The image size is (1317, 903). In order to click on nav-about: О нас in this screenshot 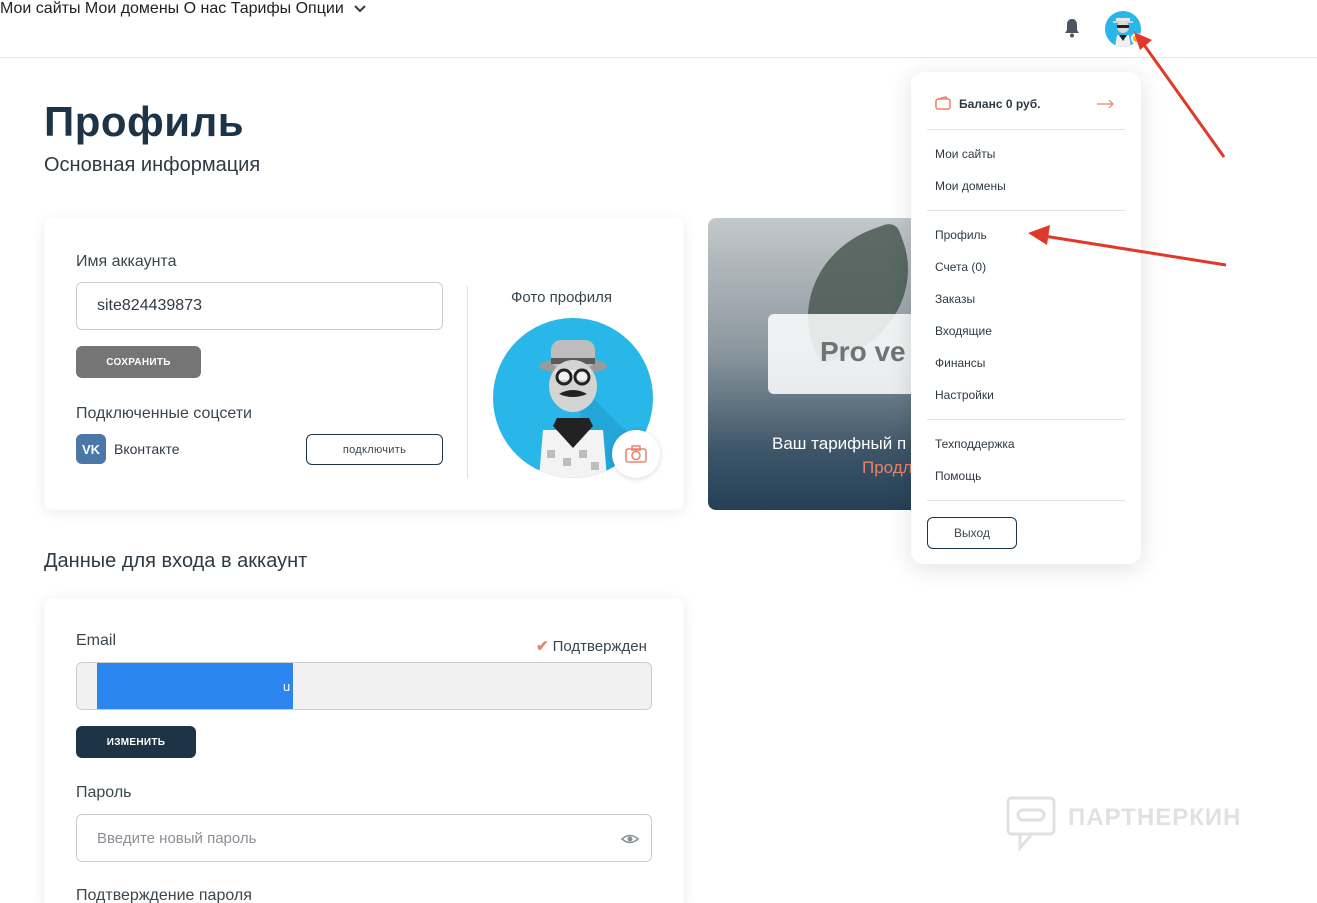, I will do `click(205, 8)`.